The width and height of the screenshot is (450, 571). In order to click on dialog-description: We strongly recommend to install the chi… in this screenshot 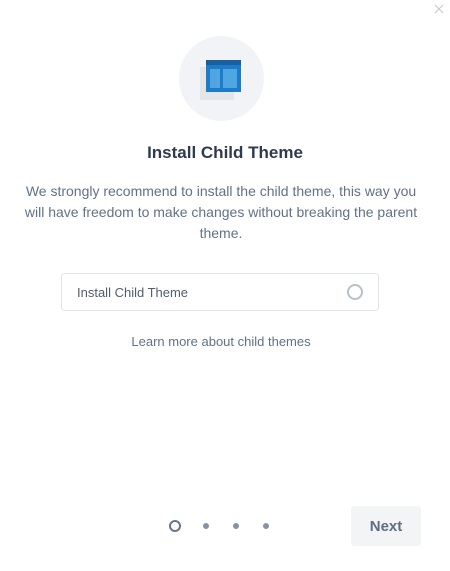, I will do `click(221, 212)`.